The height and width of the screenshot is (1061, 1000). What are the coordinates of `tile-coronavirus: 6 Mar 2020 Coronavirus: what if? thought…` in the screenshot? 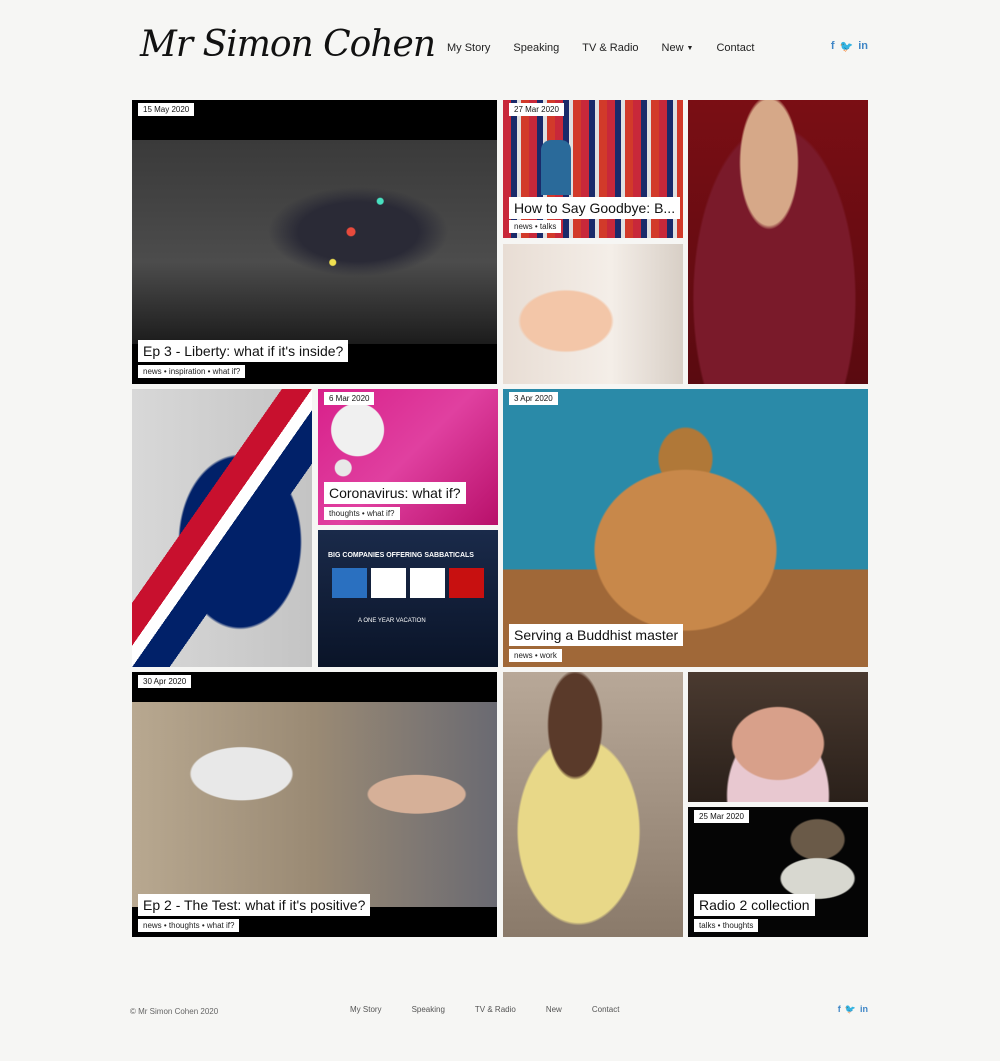 It's located at (408, 457).